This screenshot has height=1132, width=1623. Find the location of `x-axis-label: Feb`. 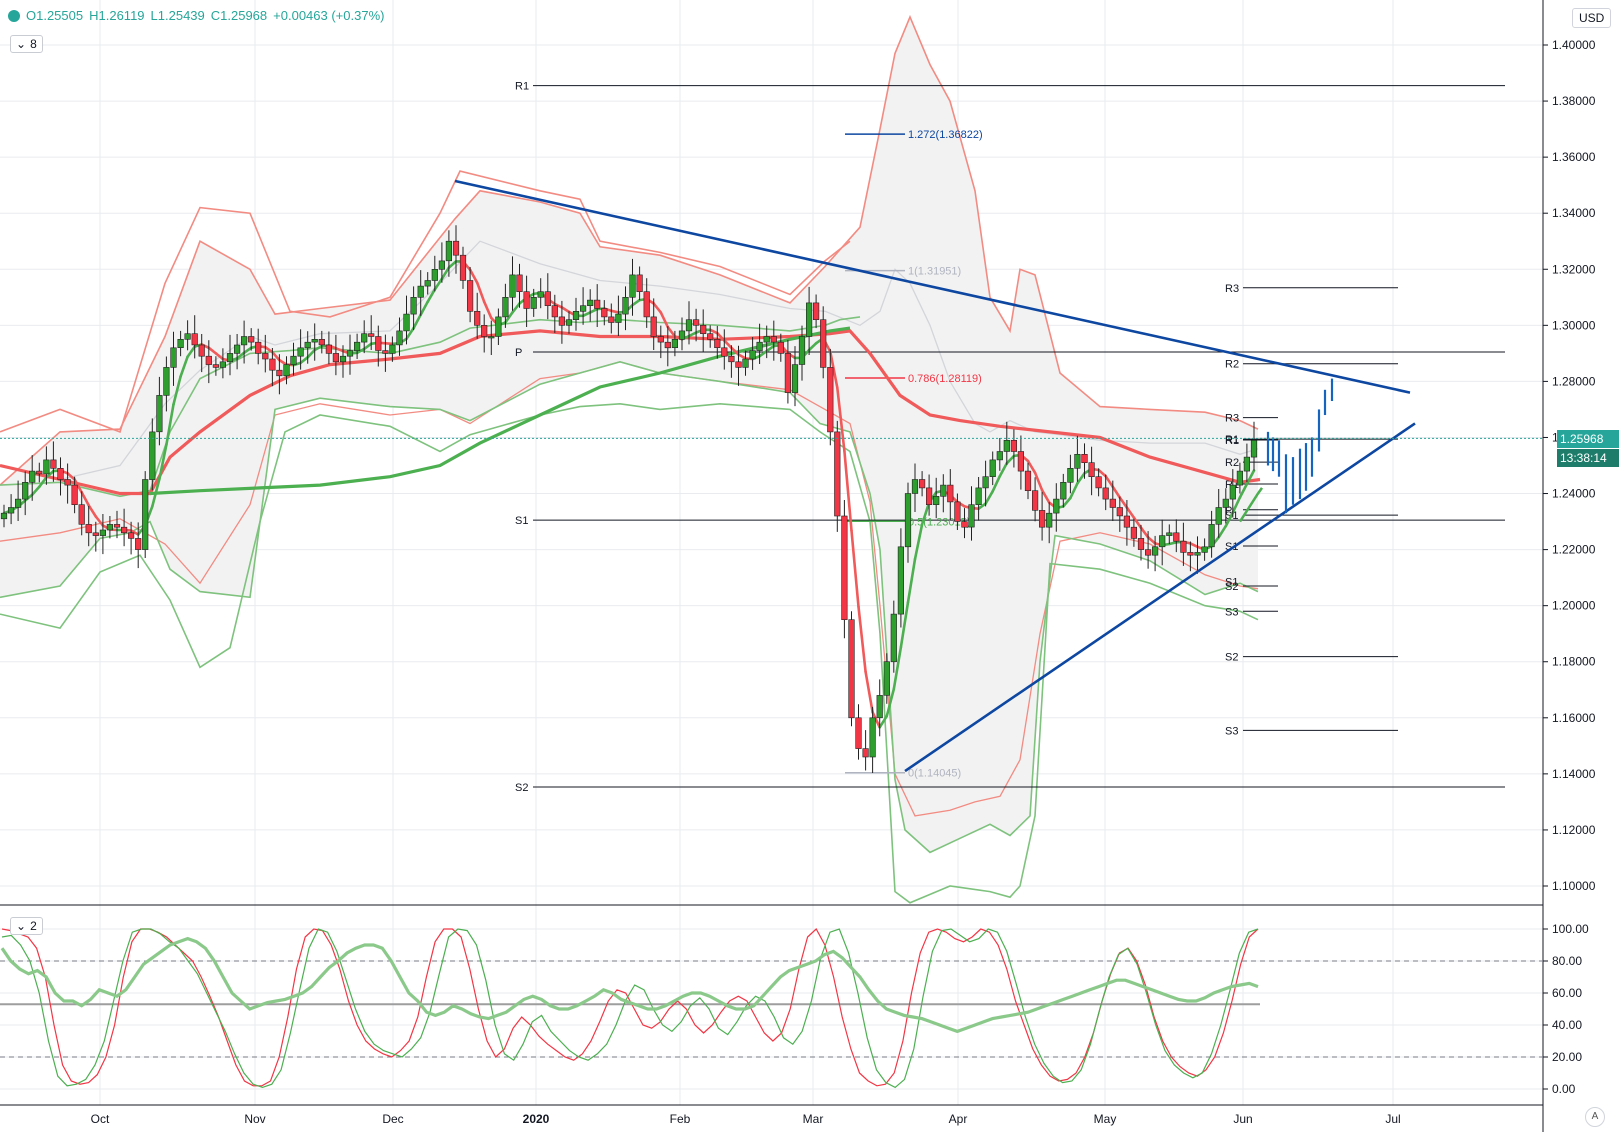

x-axis-label: Feb is located at coordinates (680, 1119).